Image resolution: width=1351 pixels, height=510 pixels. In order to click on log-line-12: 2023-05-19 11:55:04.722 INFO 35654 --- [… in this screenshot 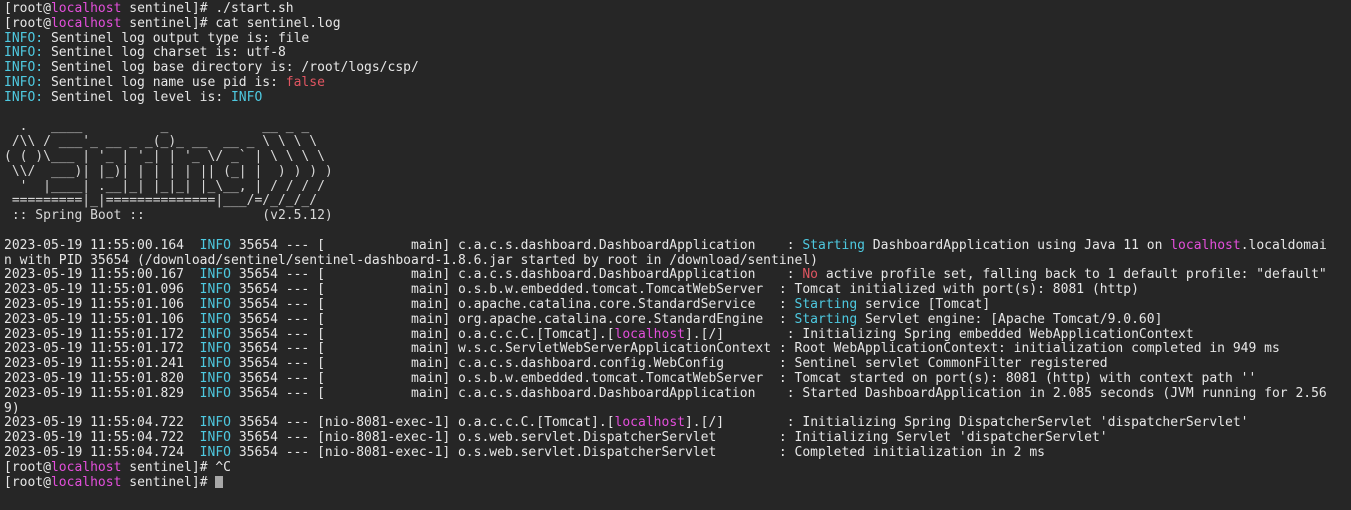, I will do `click(677, 423)`.